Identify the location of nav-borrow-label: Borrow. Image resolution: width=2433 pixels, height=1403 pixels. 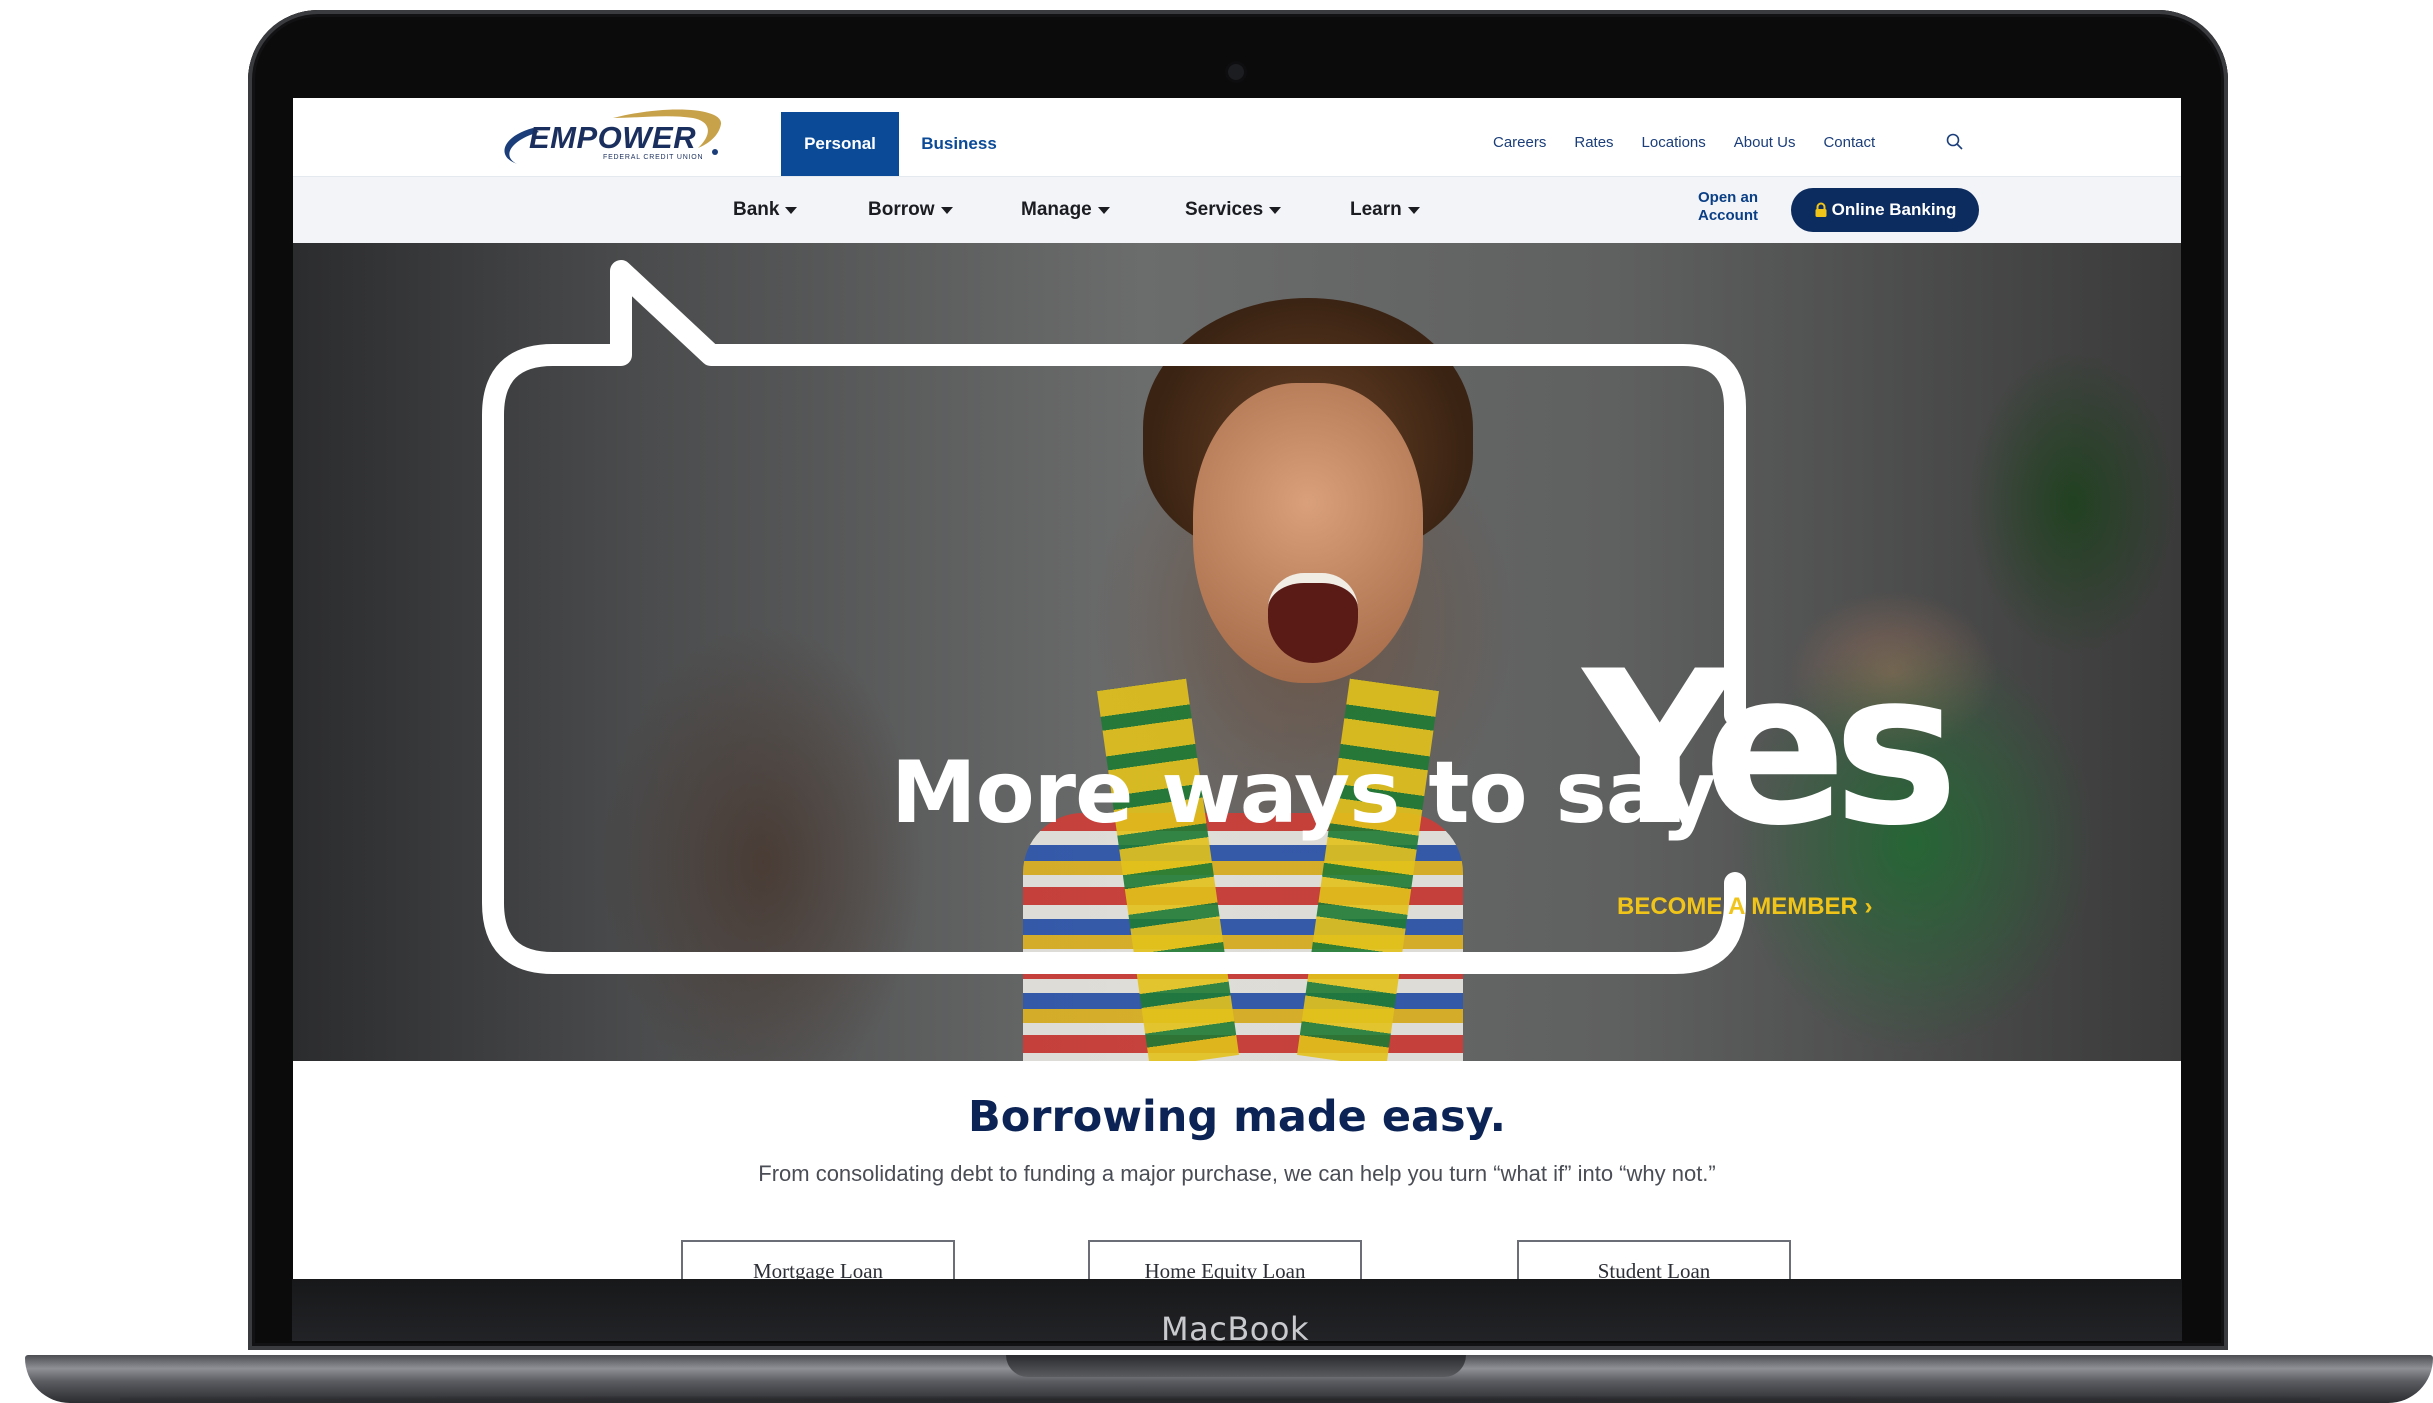
(901, 209).